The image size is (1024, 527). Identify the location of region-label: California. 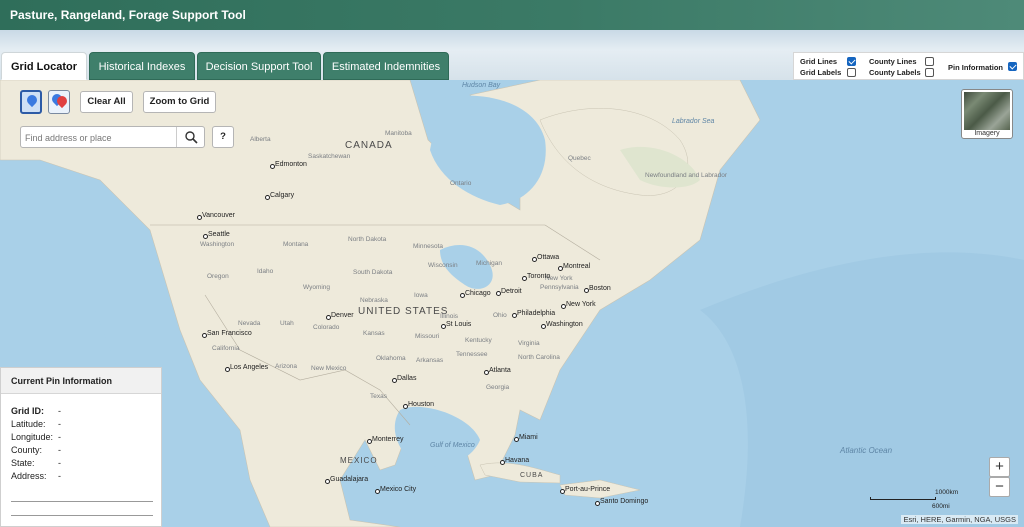
(226, 348).